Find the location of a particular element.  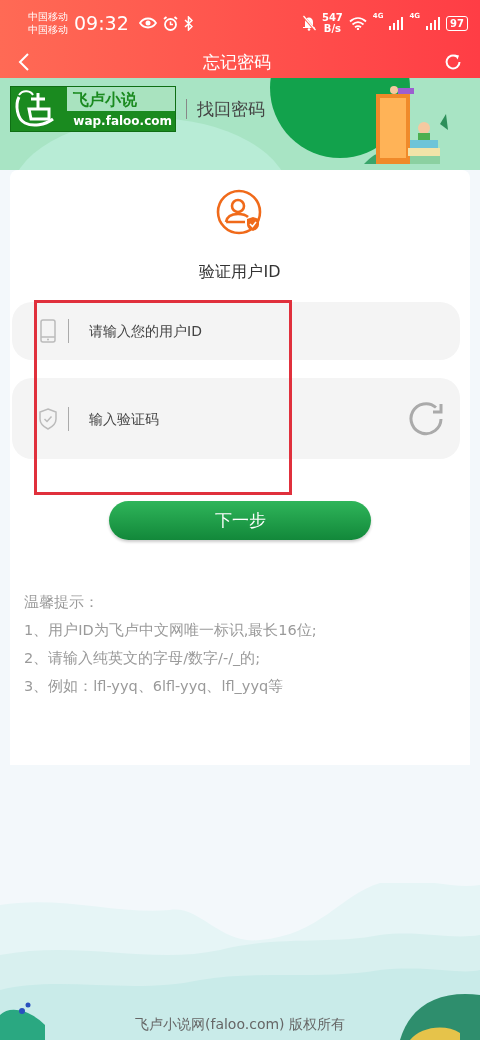

captcha-input: 输入验证码 is located at coordinates (247, 418).